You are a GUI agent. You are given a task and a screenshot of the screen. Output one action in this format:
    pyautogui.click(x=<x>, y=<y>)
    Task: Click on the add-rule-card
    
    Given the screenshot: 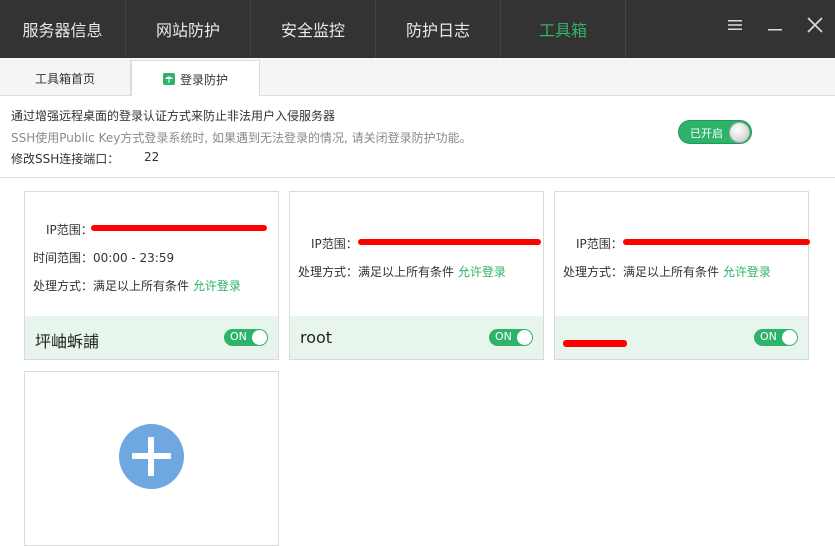 What is the action you would take?
    pyautogui.click(x=151, y=458)
    